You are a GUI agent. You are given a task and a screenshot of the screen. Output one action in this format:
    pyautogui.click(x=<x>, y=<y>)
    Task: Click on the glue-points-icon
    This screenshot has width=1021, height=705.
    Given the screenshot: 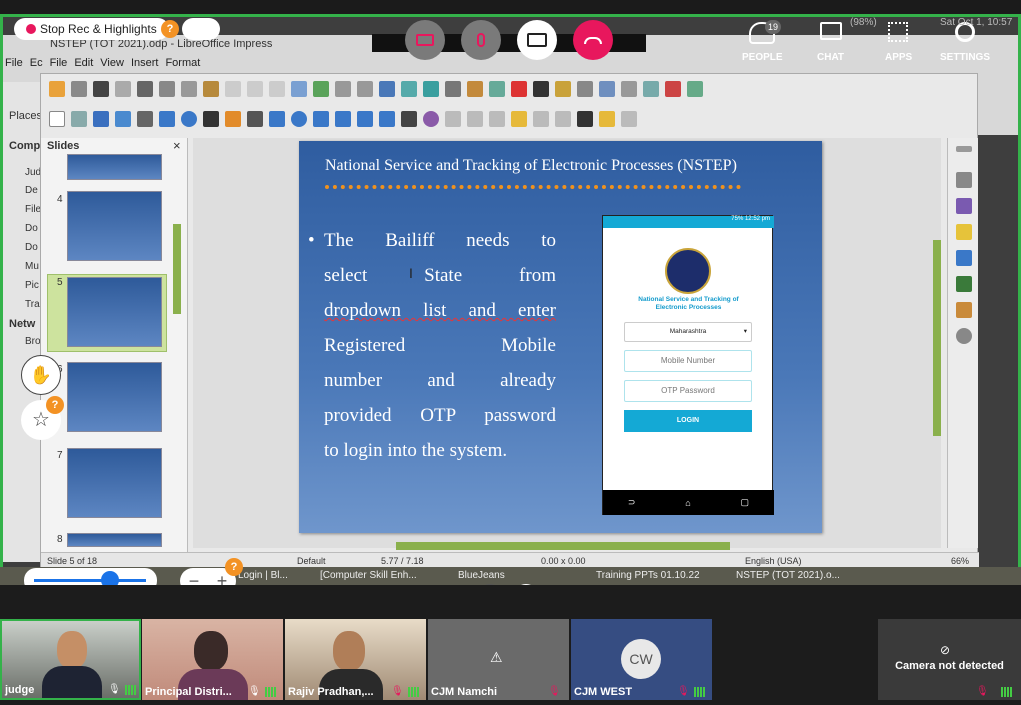 What is the action you would take?
    pyautogui.click(x=607, y=119)
    